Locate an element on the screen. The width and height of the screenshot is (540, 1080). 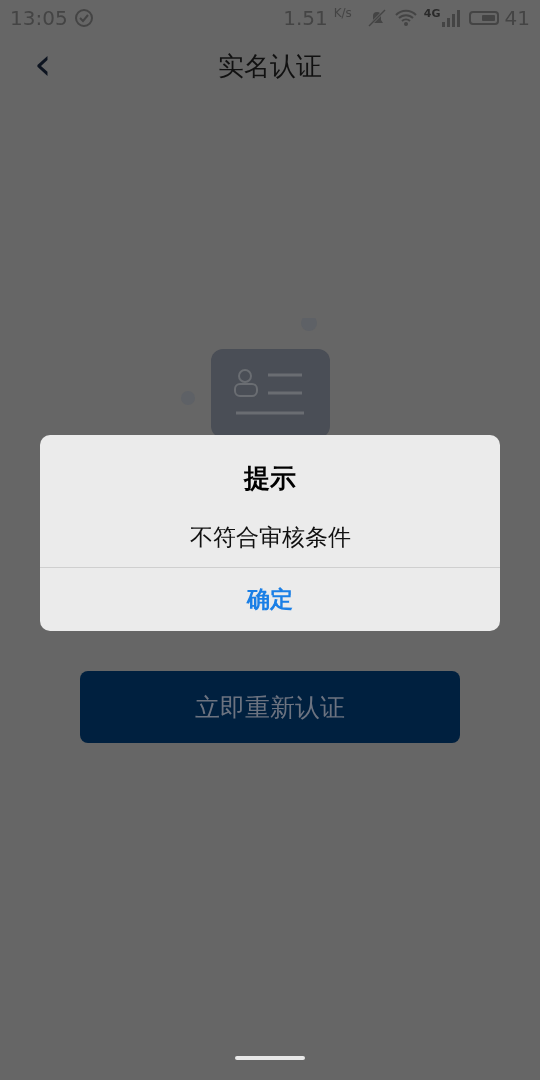
reverify-button: 立即重新认证 is located at coordinates (270, 707).